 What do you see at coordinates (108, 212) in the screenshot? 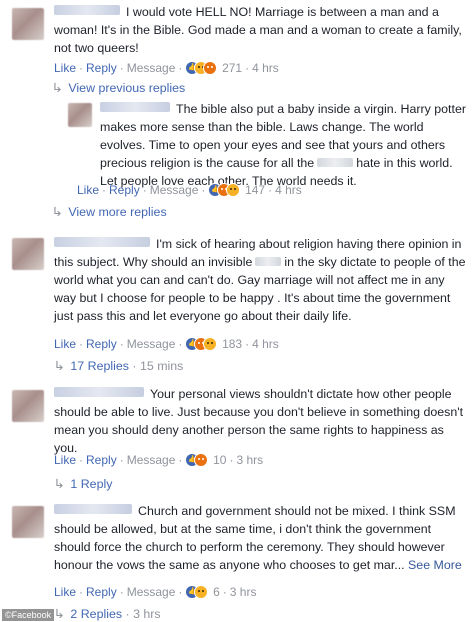
I see `view-more-replies: ↳ View more replies` at bounding box center [108, 212].